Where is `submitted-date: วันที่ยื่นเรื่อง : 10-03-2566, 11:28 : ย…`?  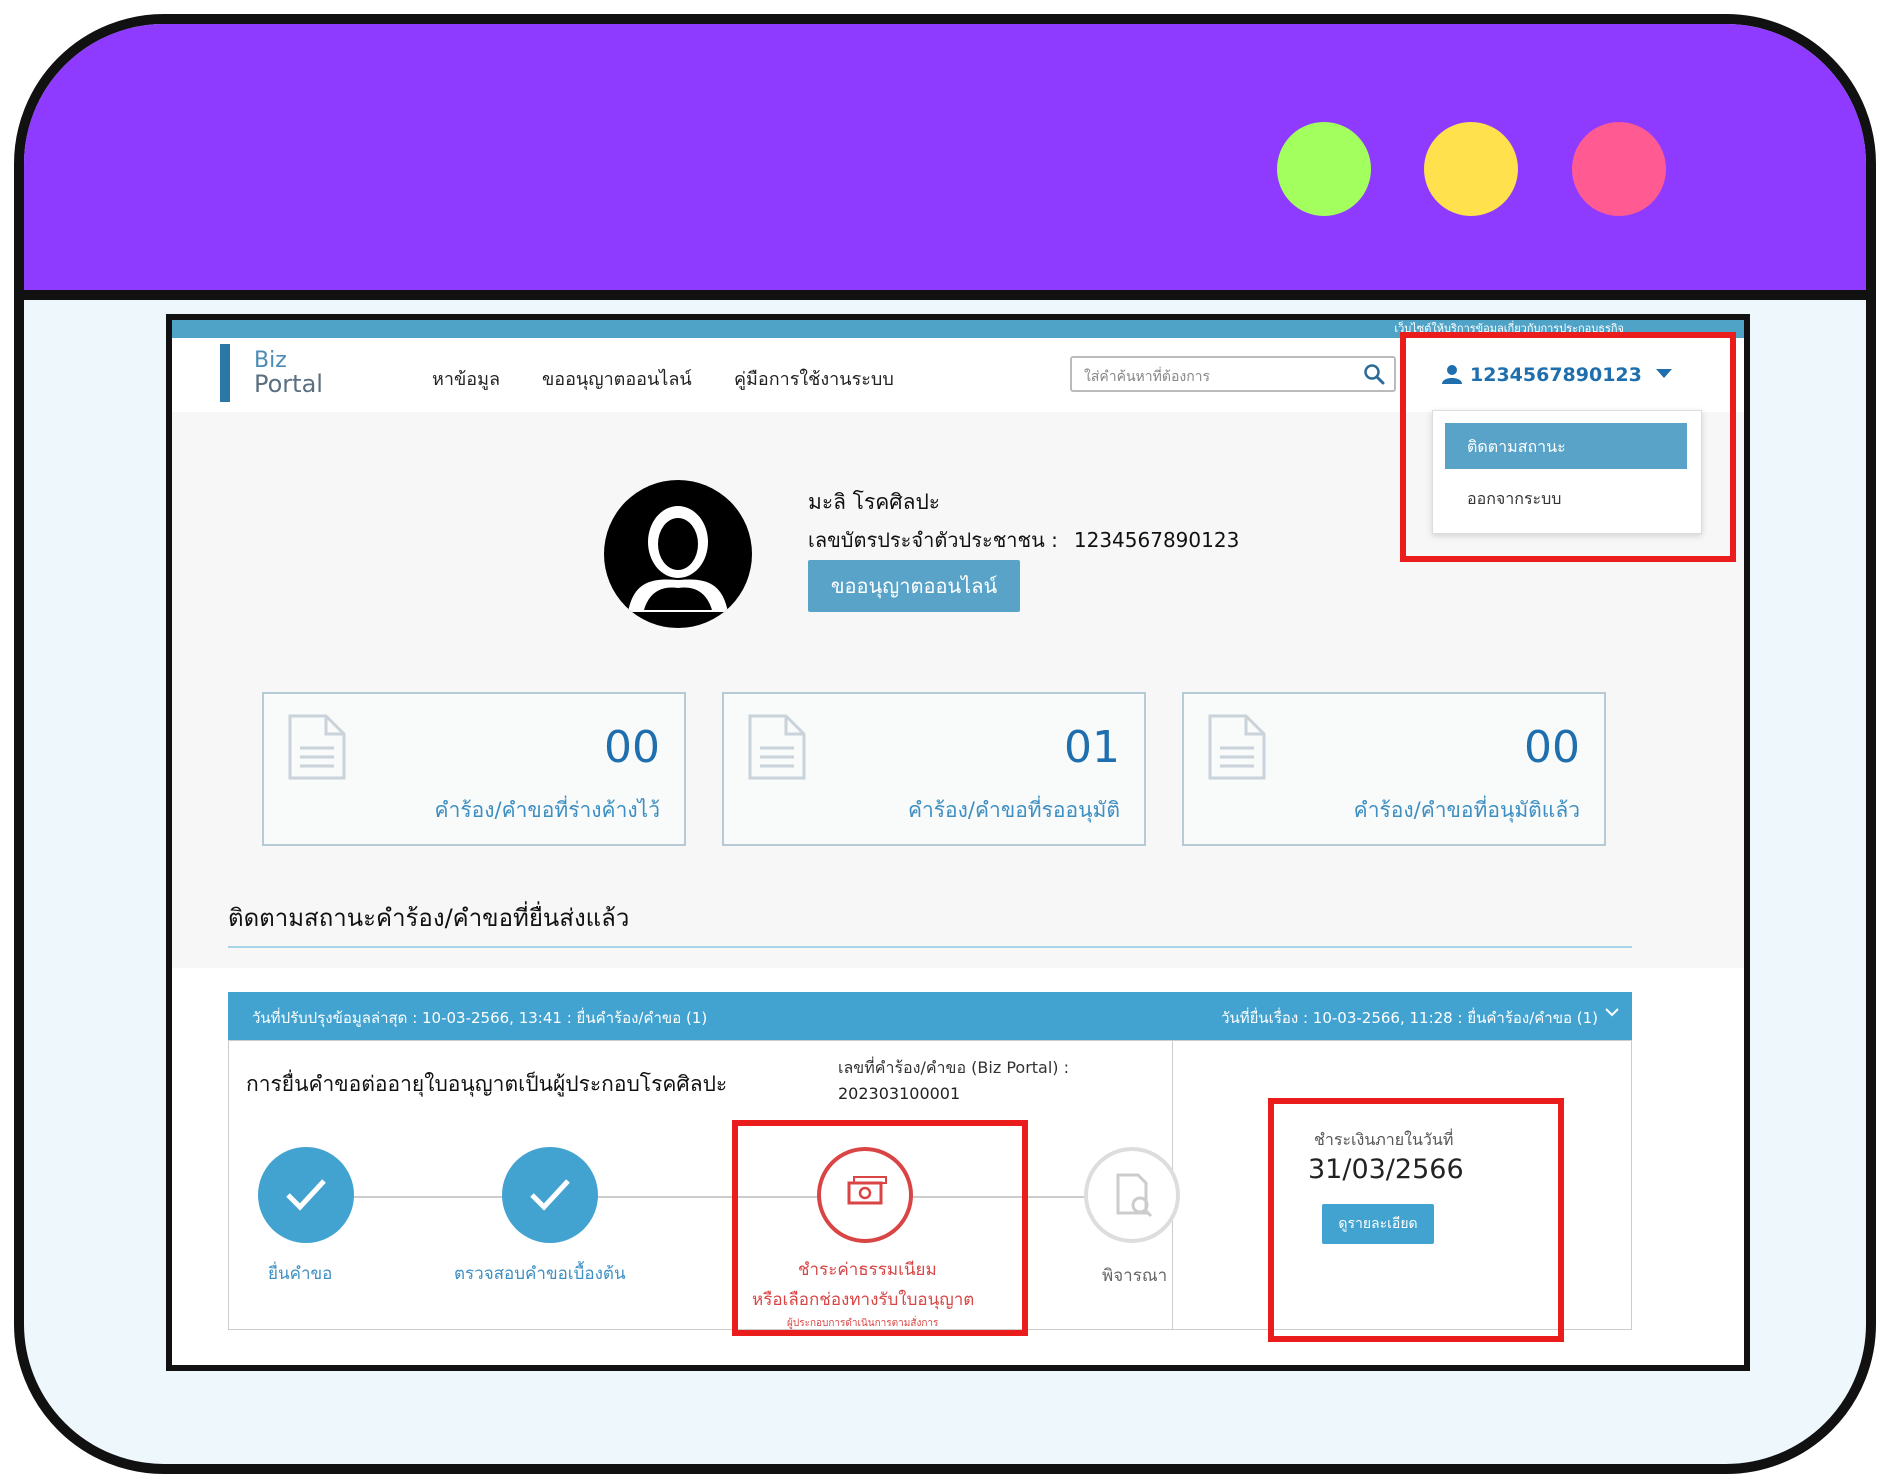 submitted-date: วันที่ยื่นเรื่อง : 10-03-2566, 11:28 : ย… is located at coordinates (1409, 1018).